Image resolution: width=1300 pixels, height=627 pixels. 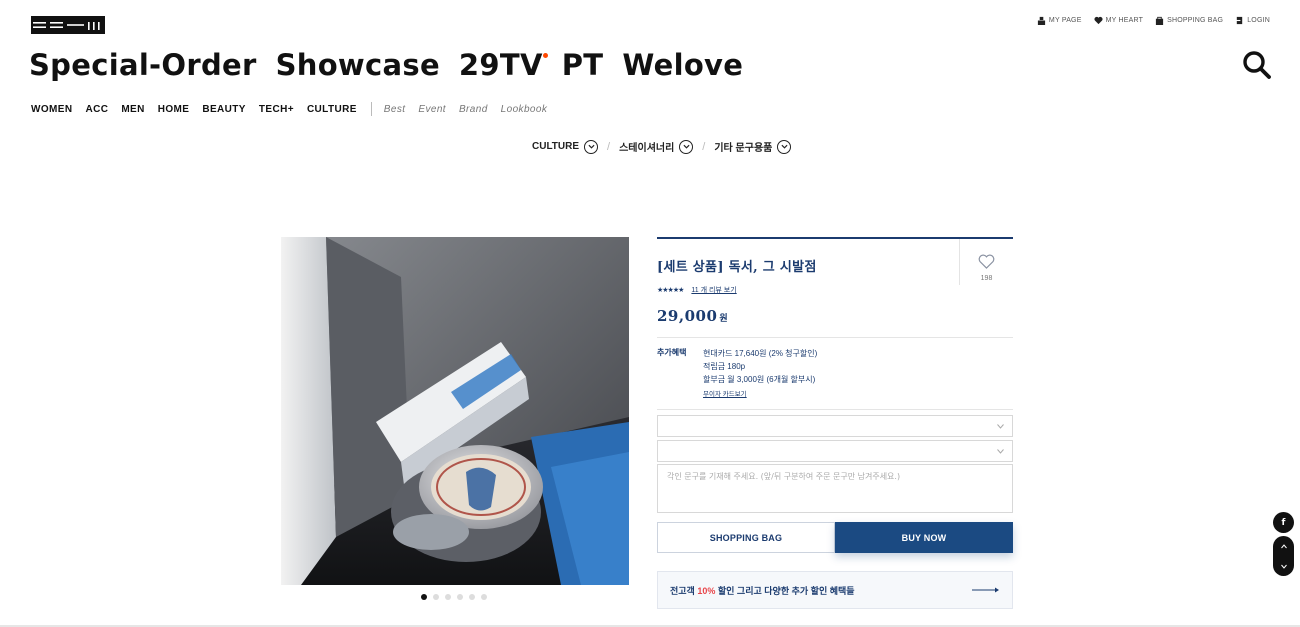 I want to click on breadcrumb-culture-label: CULTURE, so click(x=556, y=146).